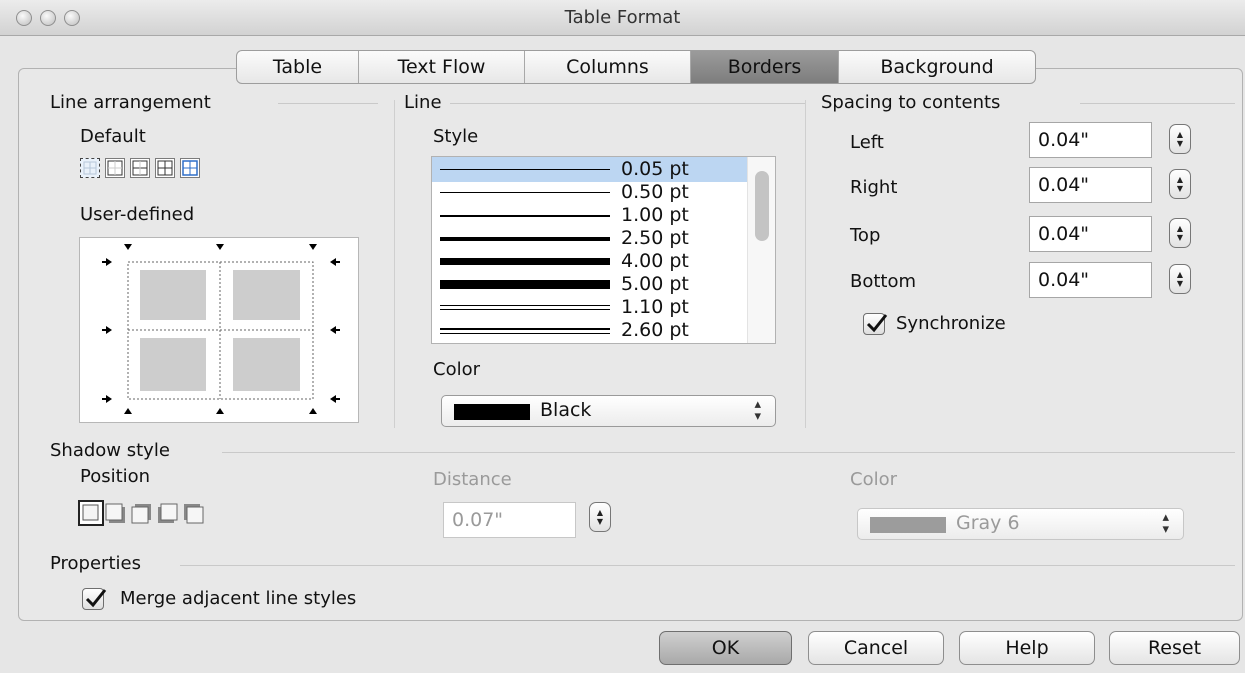  I want to click on tab-text-flow: Text Flow, so click(442, 67).